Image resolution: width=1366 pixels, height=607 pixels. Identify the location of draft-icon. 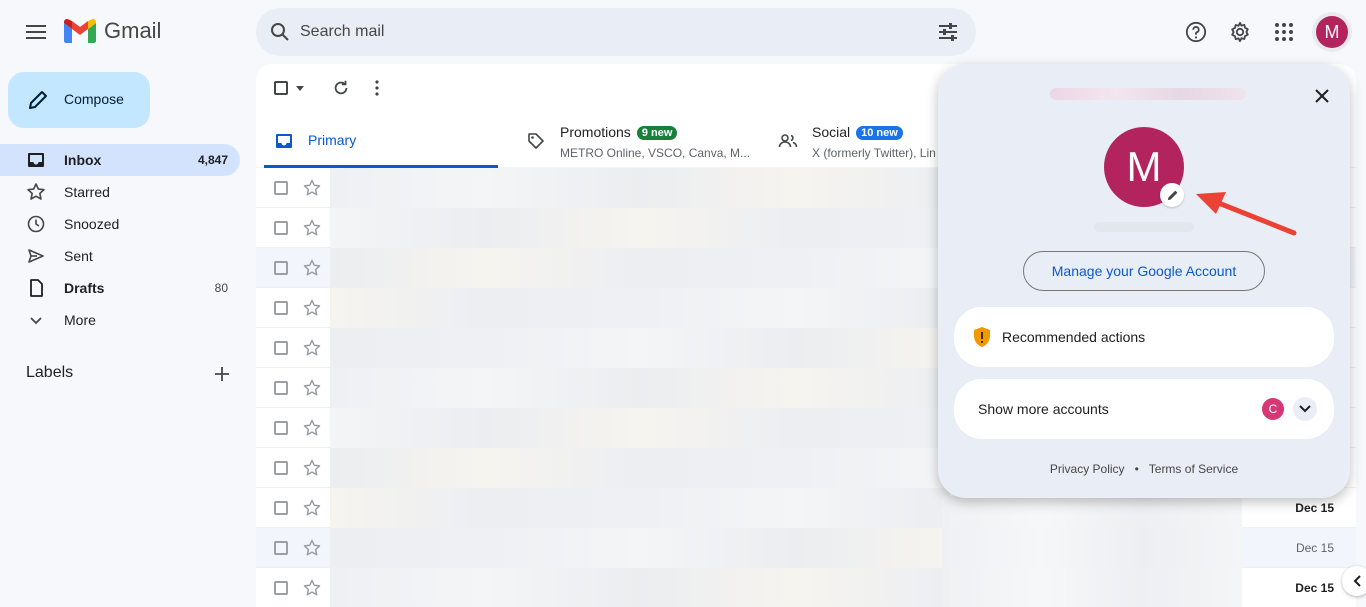
(36, 288).